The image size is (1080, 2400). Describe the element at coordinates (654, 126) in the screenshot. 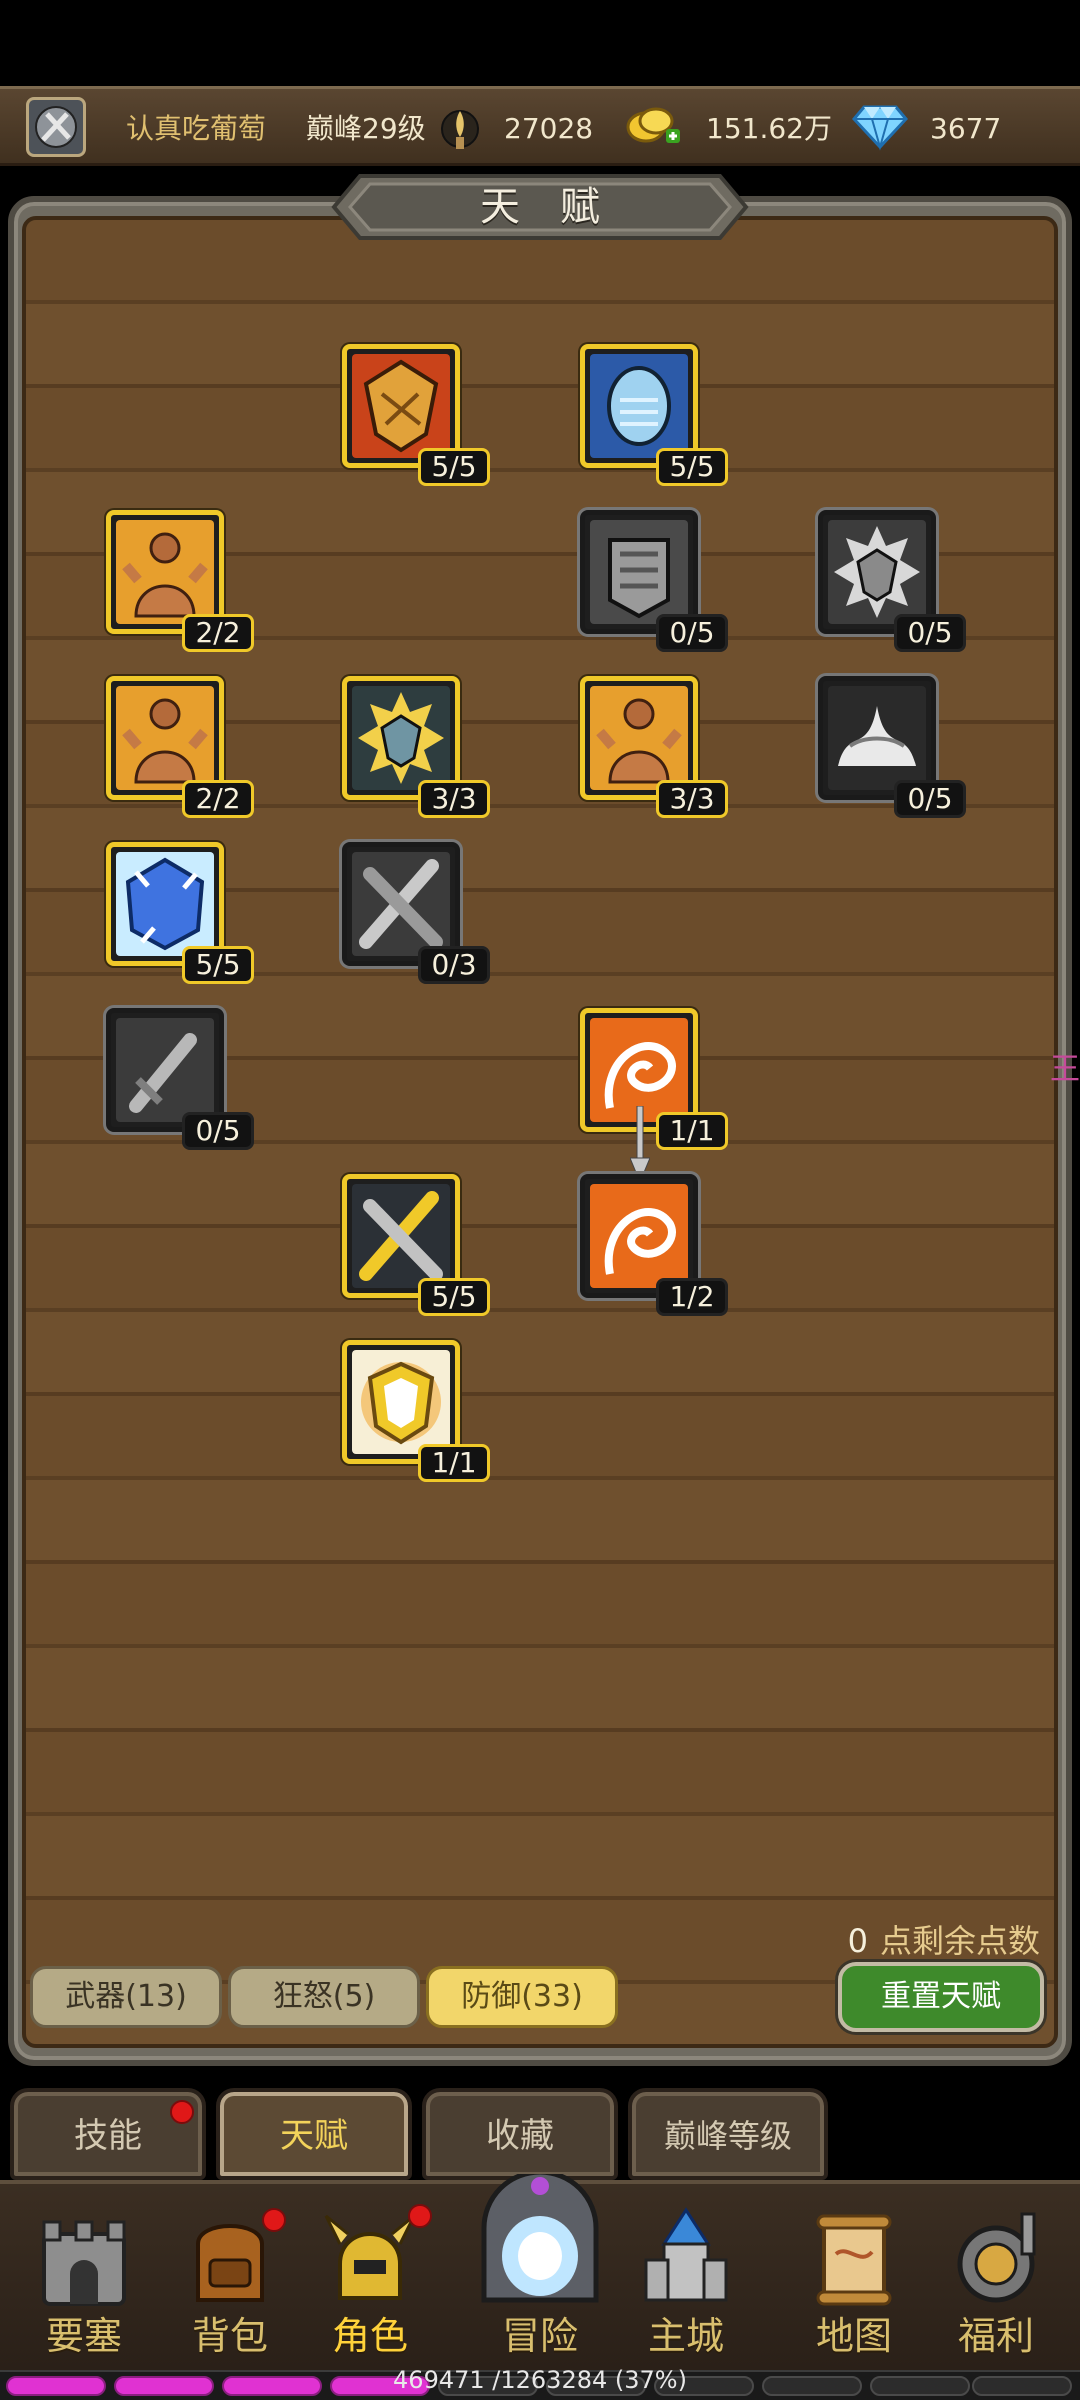

I see `gold-coins-icon` at that location.